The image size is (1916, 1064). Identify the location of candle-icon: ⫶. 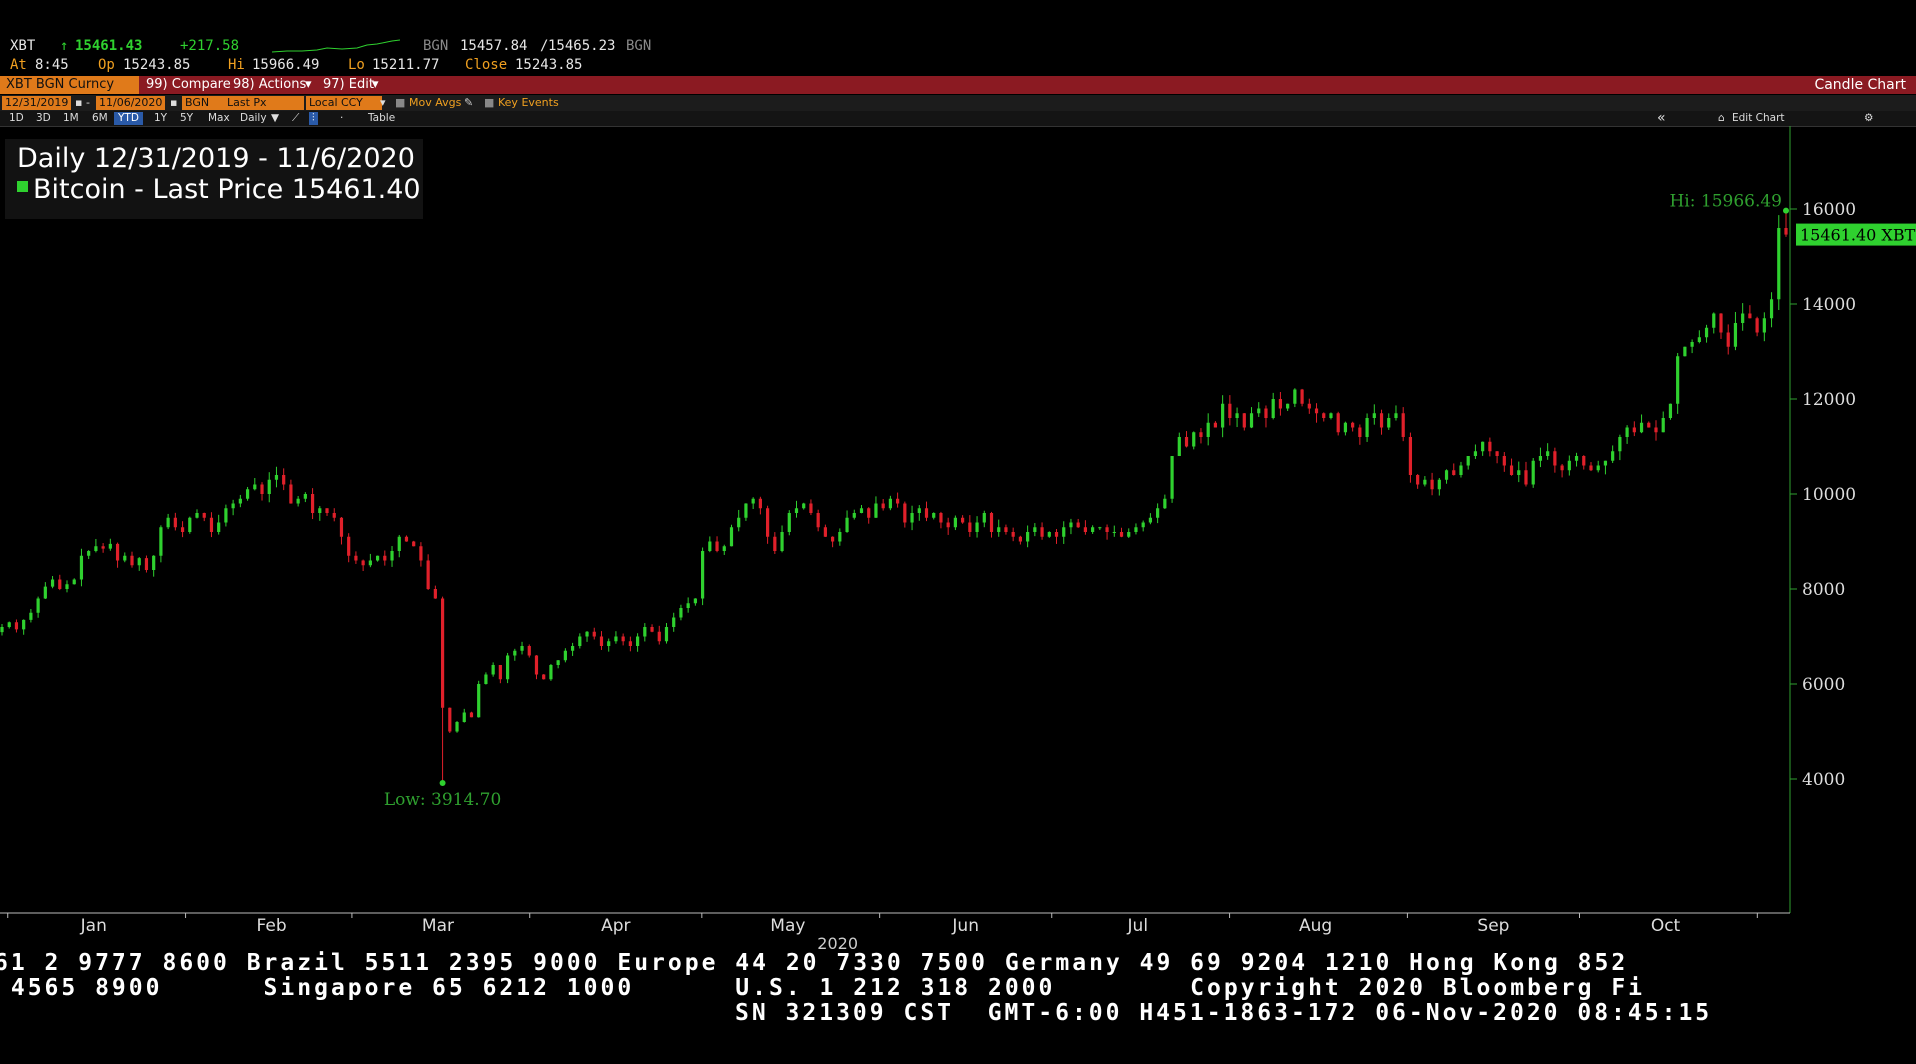
(313, 118).